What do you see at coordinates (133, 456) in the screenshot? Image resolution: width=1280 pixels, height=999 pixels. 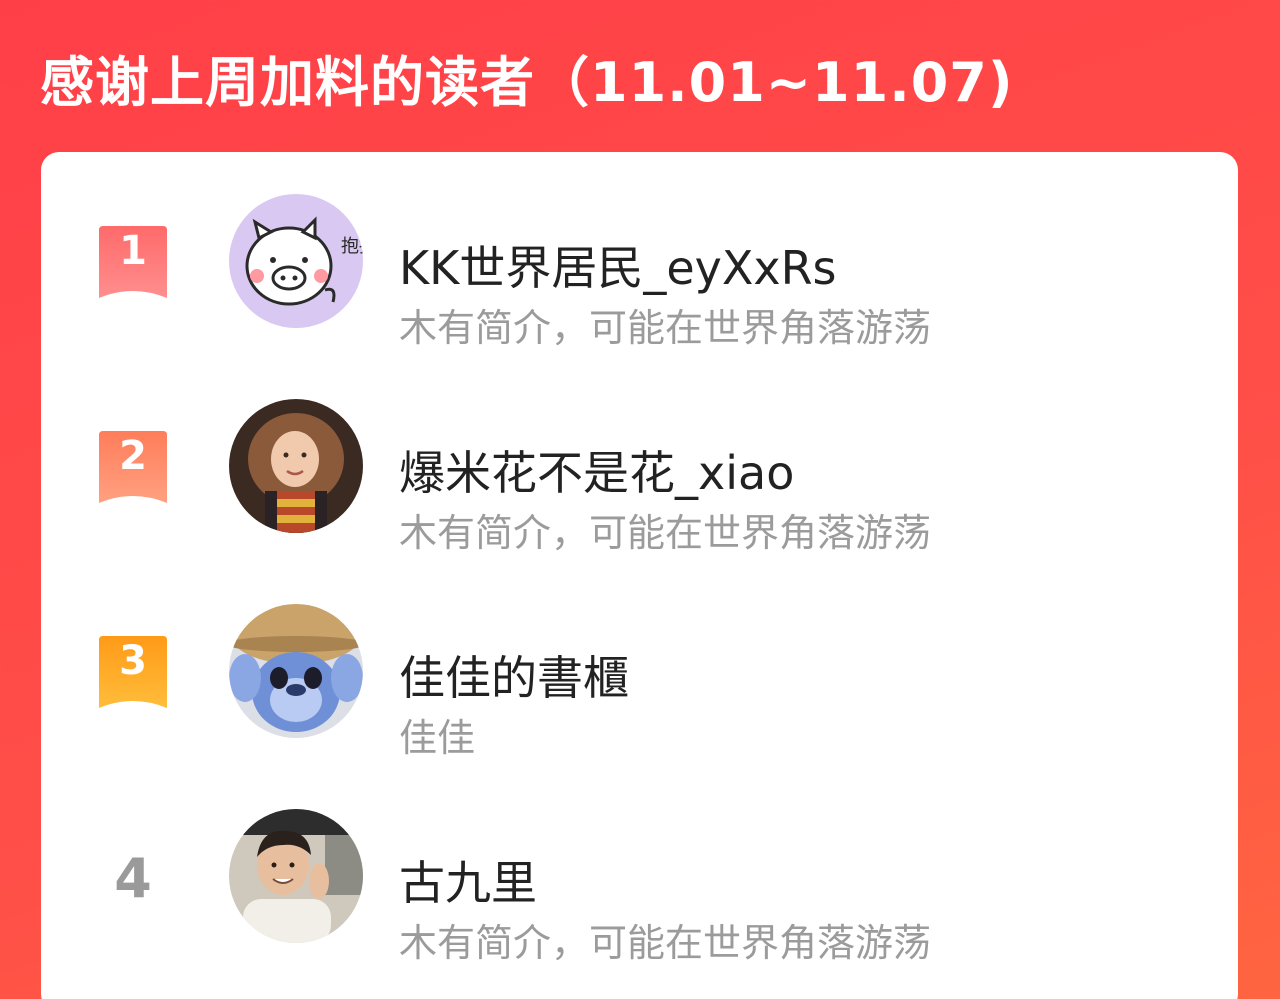 I see `rank-number: 2` at bounding box center [133, 456].